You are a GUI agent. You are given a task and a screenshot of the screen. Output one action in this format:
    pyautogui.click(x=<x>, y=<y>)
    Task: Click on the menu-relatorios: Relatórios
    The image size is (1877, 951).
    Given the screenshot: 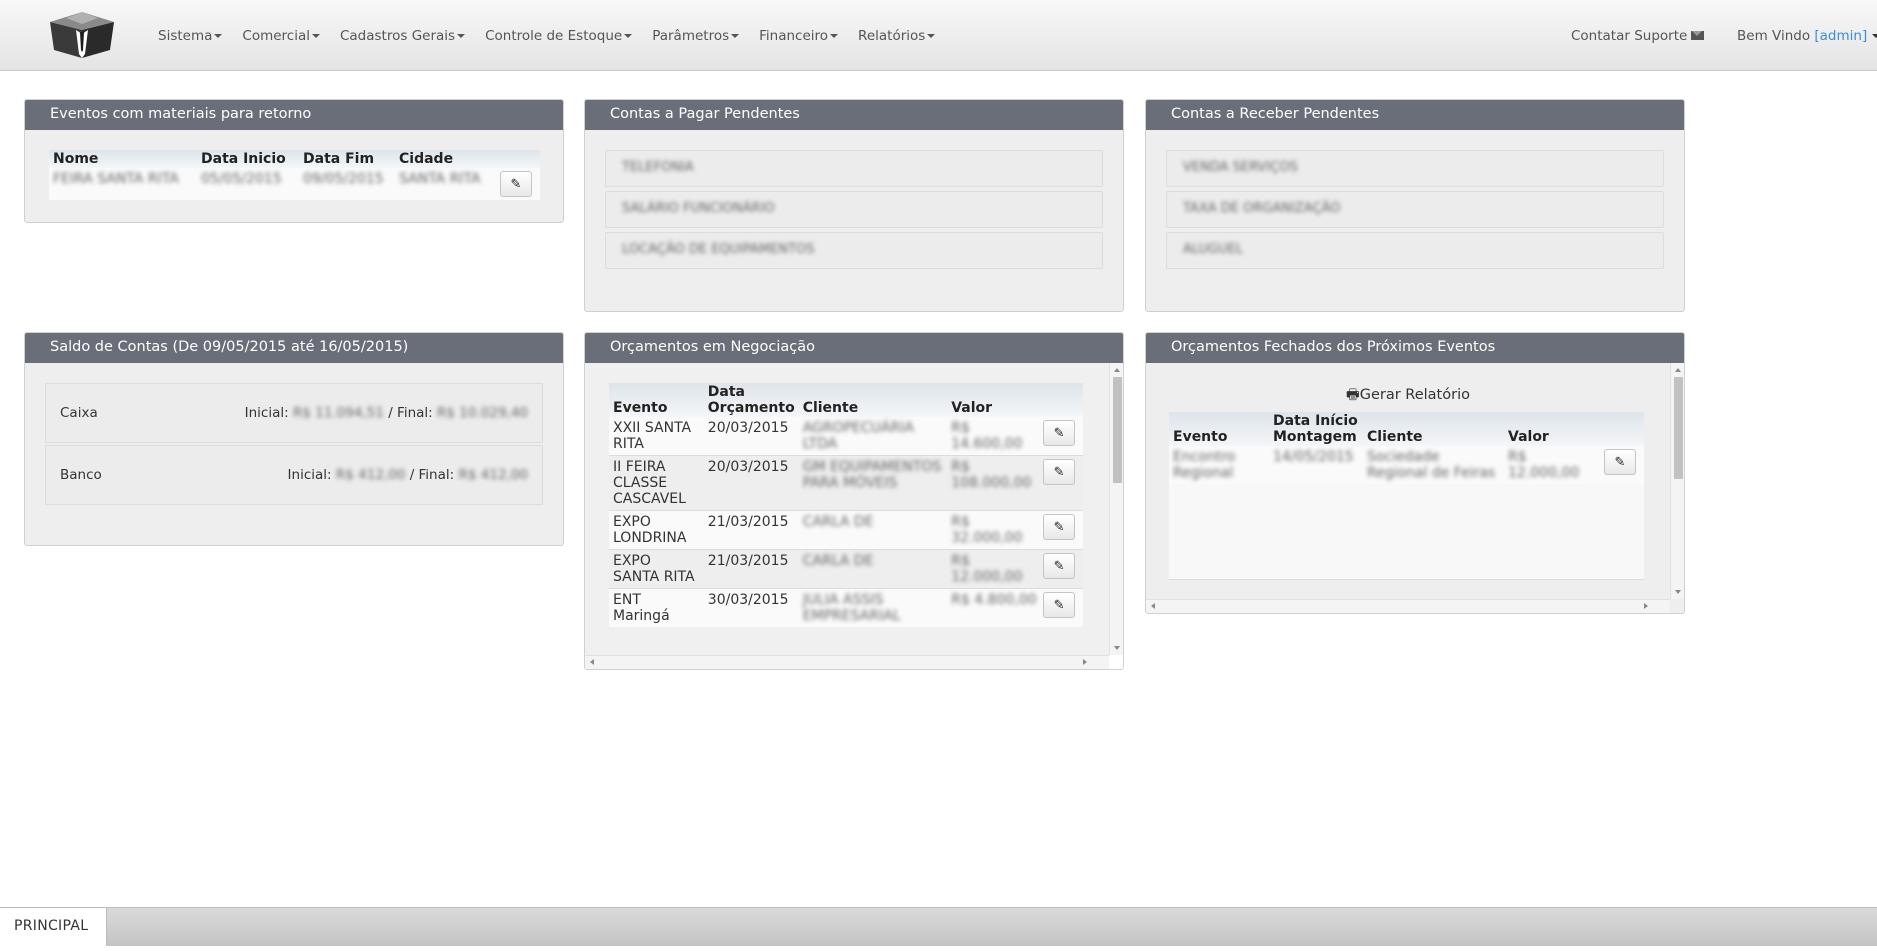 What is the action you would take?
    pyautogui.click(x=896, y=36)
    